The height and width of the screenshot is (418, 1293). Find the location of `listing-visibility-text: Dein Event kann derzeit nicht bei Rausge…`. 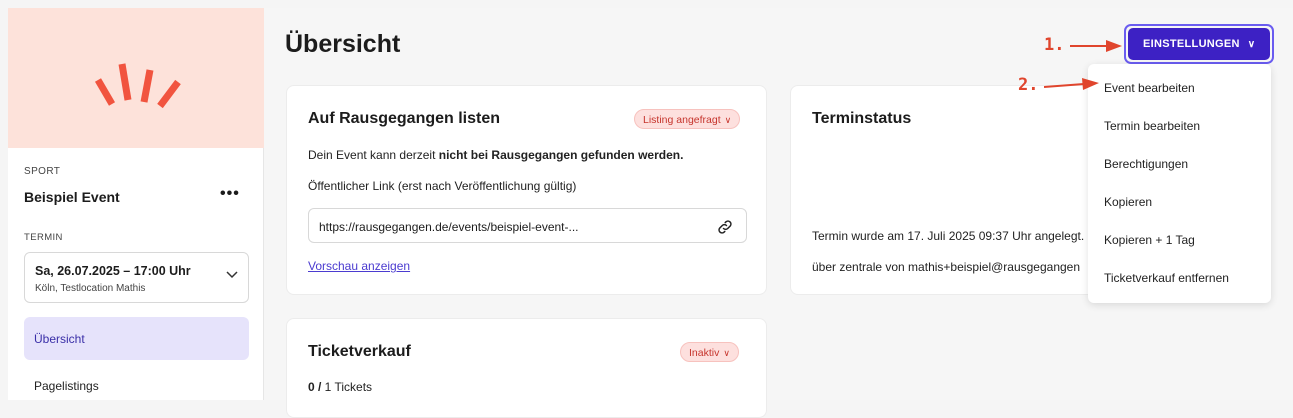

listing-visibility-text: Dein Event kann derzeit nicht bei Rausge… is located at coordinates (495, 155).